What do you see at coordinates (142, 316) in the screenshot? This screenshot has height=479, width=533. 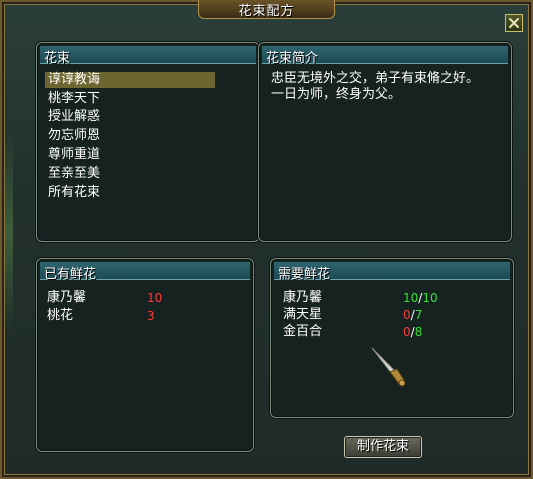 I see `owned-flower-row: 桃花 3` at bounding box center [142, 316].